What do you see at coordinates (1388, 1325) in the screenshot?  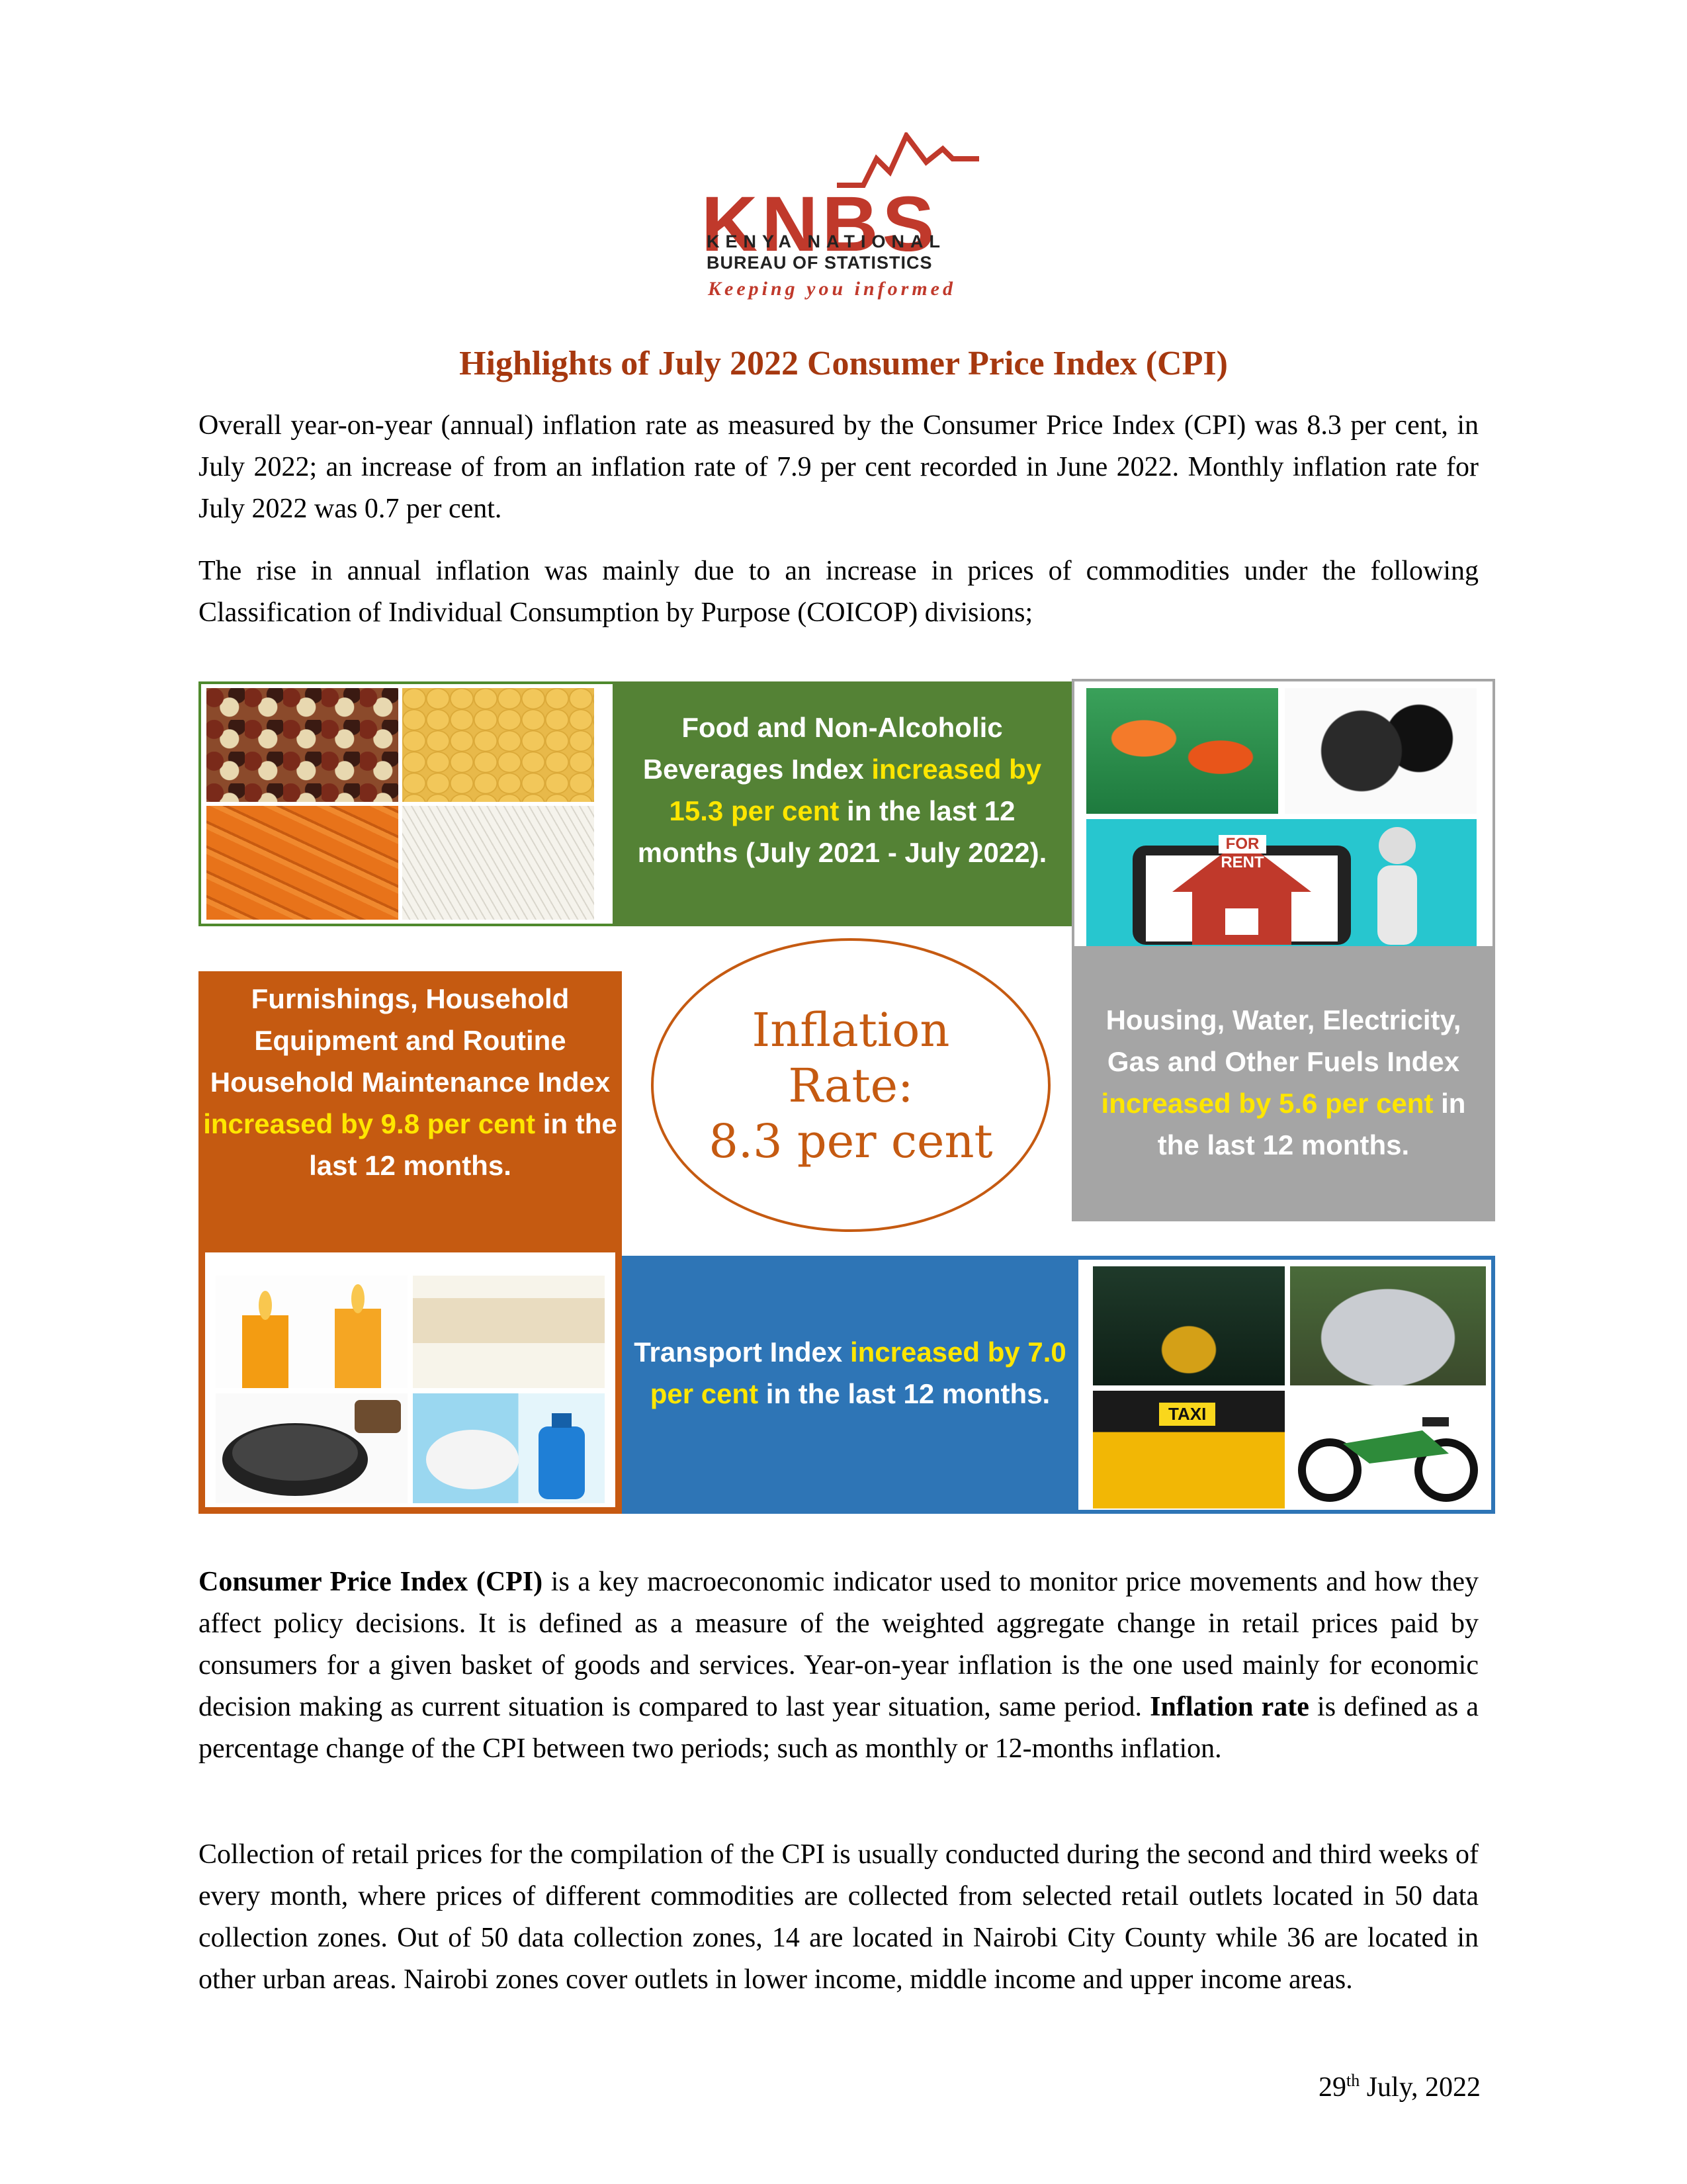 I see `car-photo` at bounding box center [1388, 1325].